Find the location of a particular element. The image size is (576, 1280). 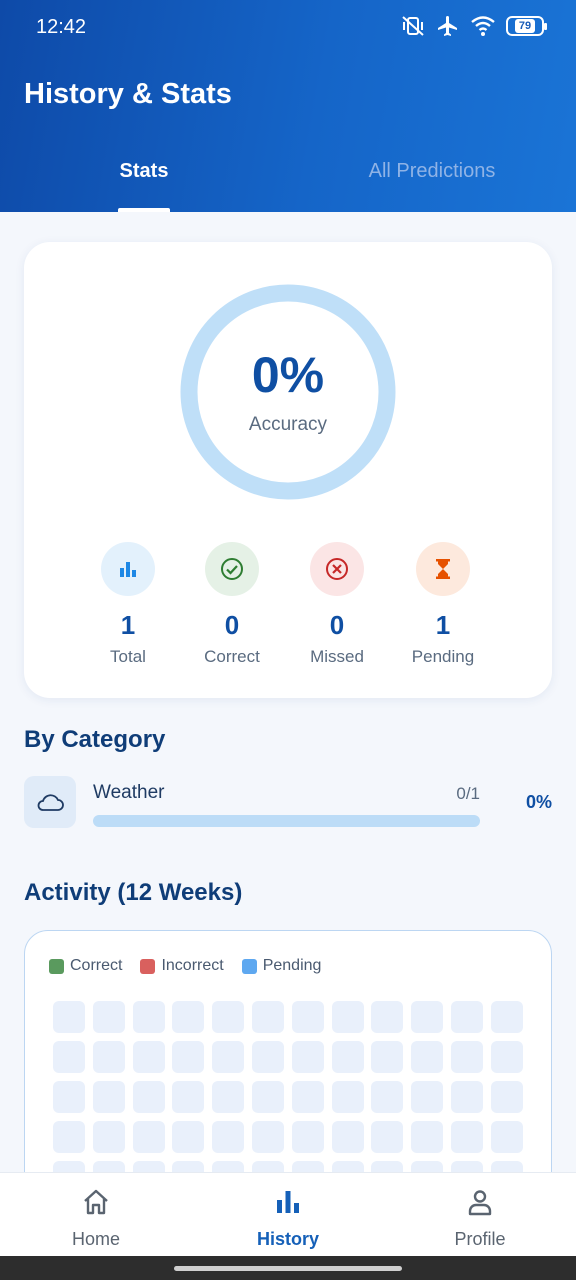

person-icon is located at coordinates (480, 1202).